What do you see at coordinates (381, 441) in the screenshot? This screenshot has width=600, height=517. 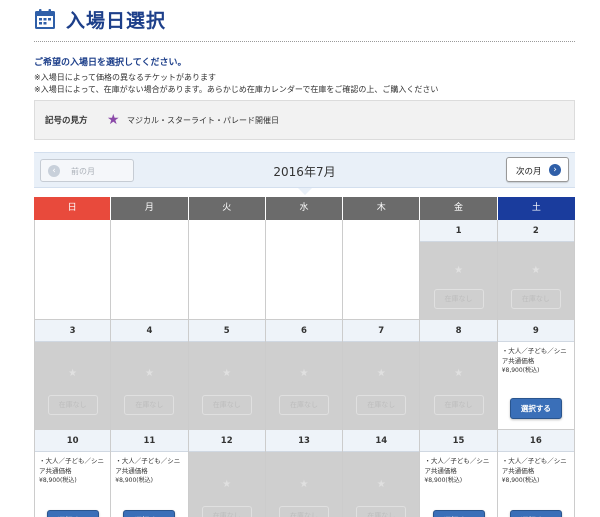 I see `day-number: 14` at bounding box center [381, 441].